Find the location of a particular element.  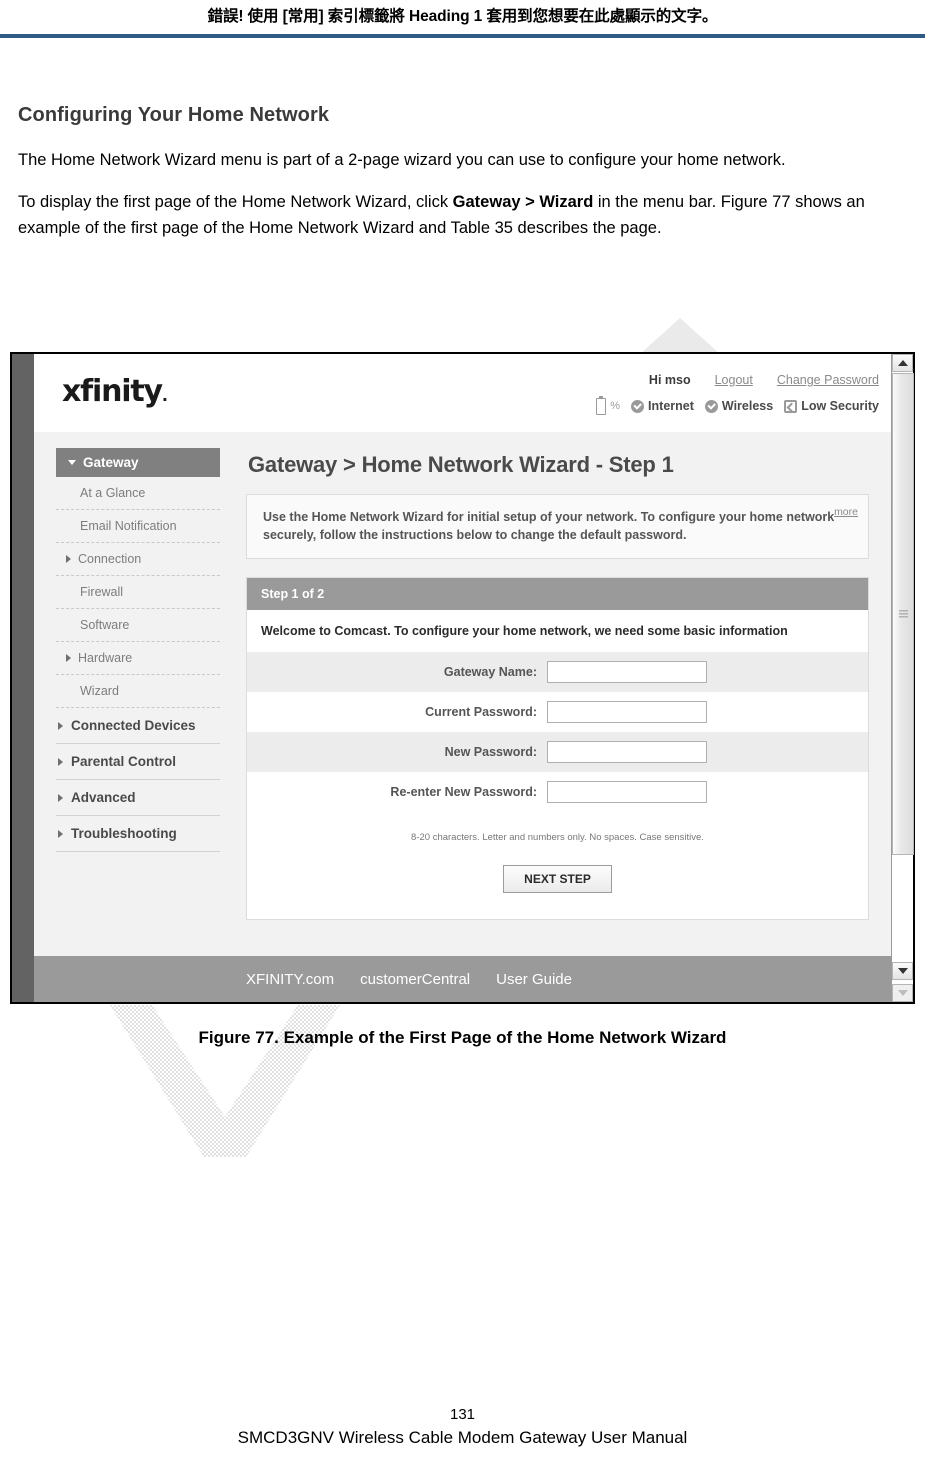

field-row-reenter-password: Re-enter New Password: is located at coordinates (557, 792).